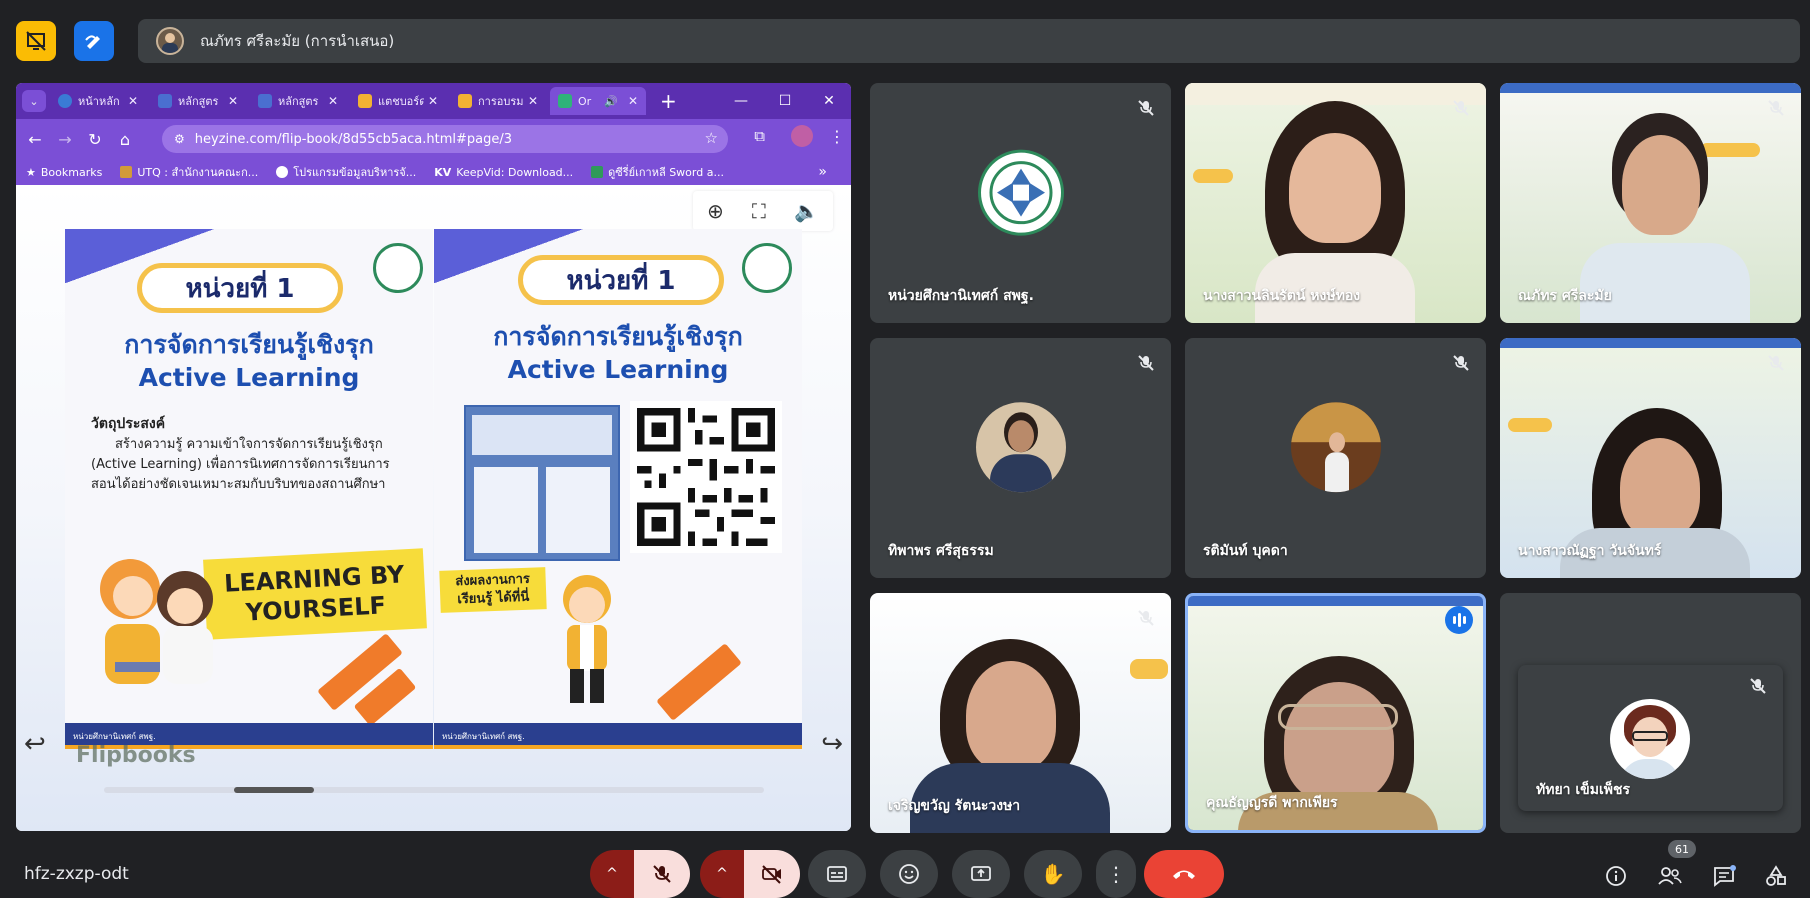 The width and height of the screenshot is (1810, 898). What do you see at coordinates (1583, 790) in the screenshot?
I see `participant-name: ทัทยา เข็มเพ็ชร` at bounding box center [1583, 790].